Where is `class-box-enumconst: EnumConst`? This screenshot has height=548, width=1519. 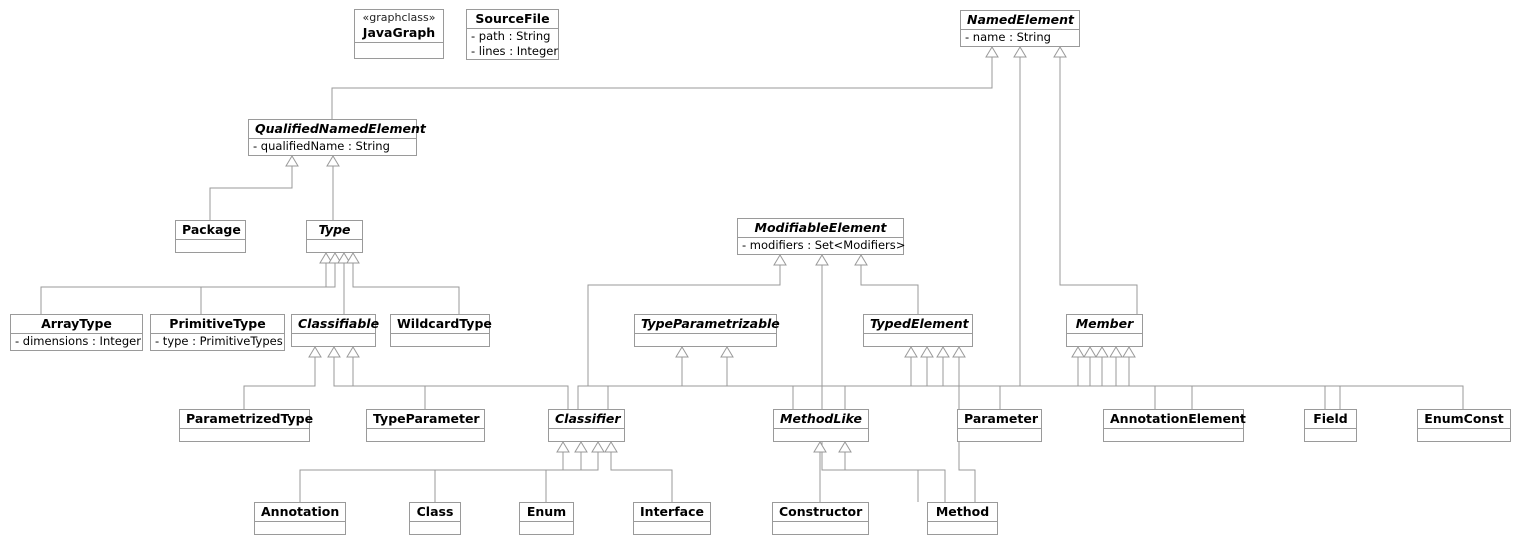 class-box-enumconst: EnumConst is located at coordinates (1464, 425).